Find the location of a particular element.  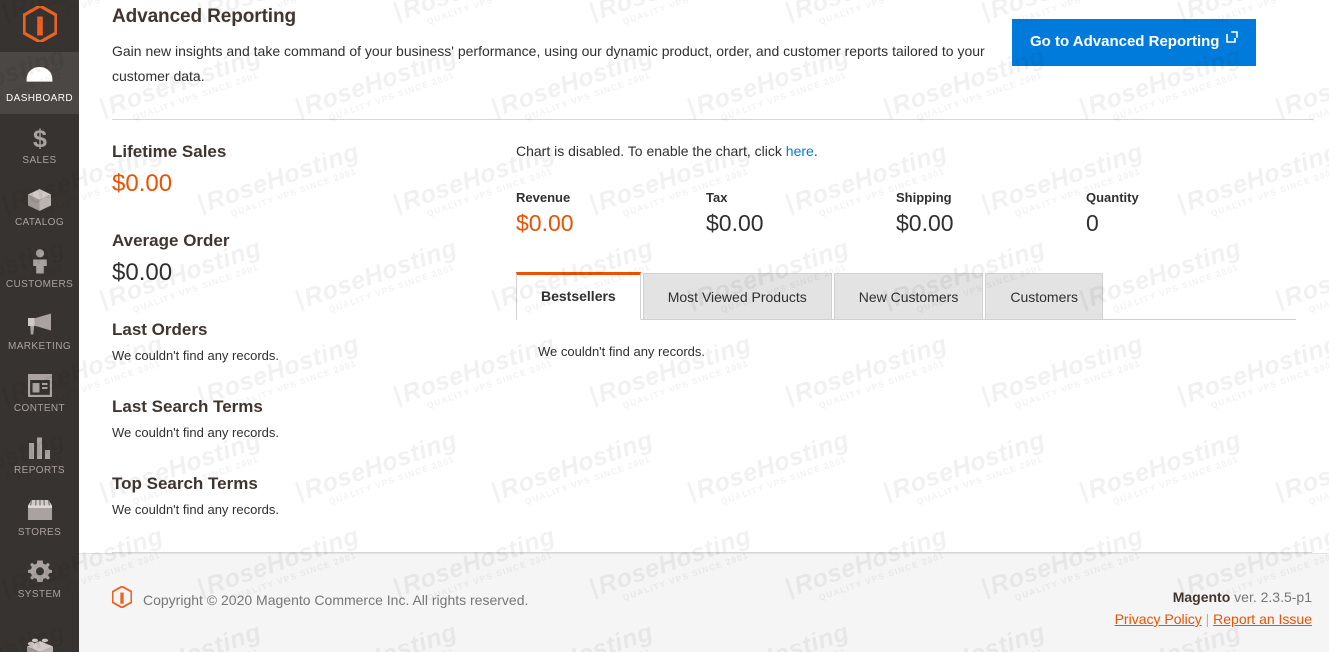

sidebar-item-stores: STORES is located at coordinates (39, 517).